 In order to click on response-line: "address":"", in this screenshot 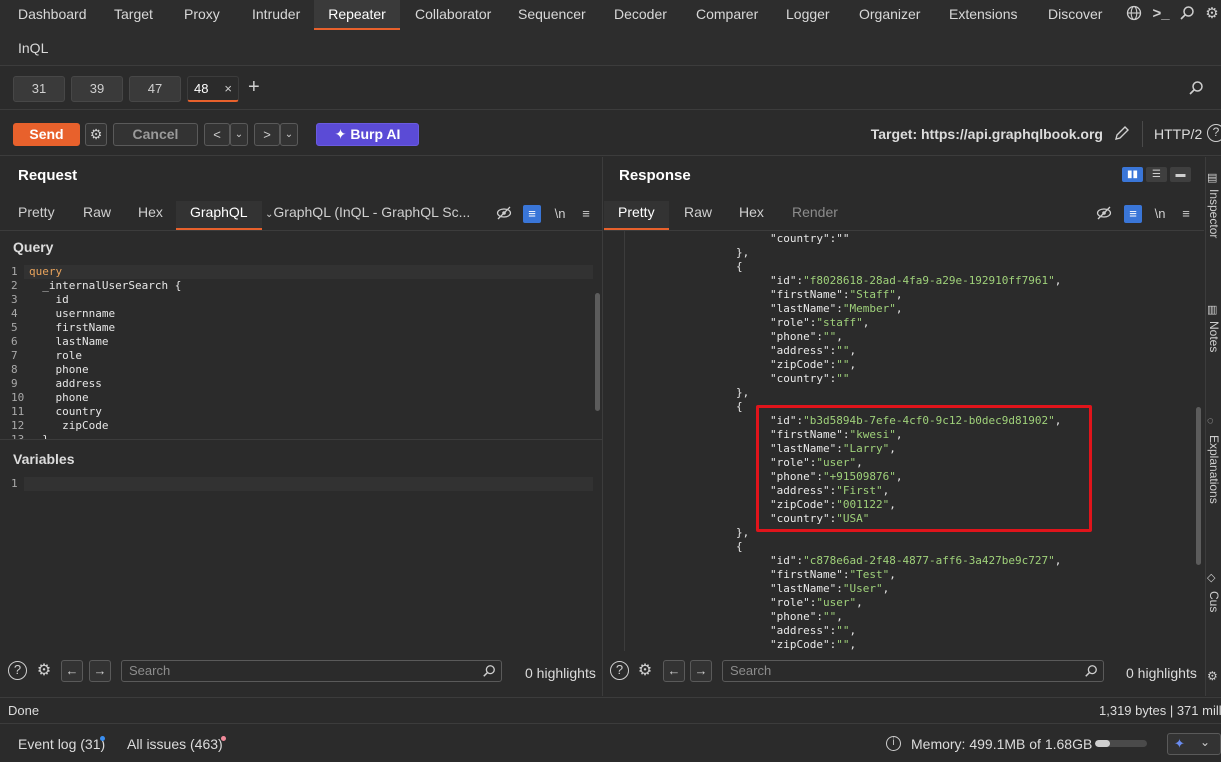, I will do `click(813, 351)`.